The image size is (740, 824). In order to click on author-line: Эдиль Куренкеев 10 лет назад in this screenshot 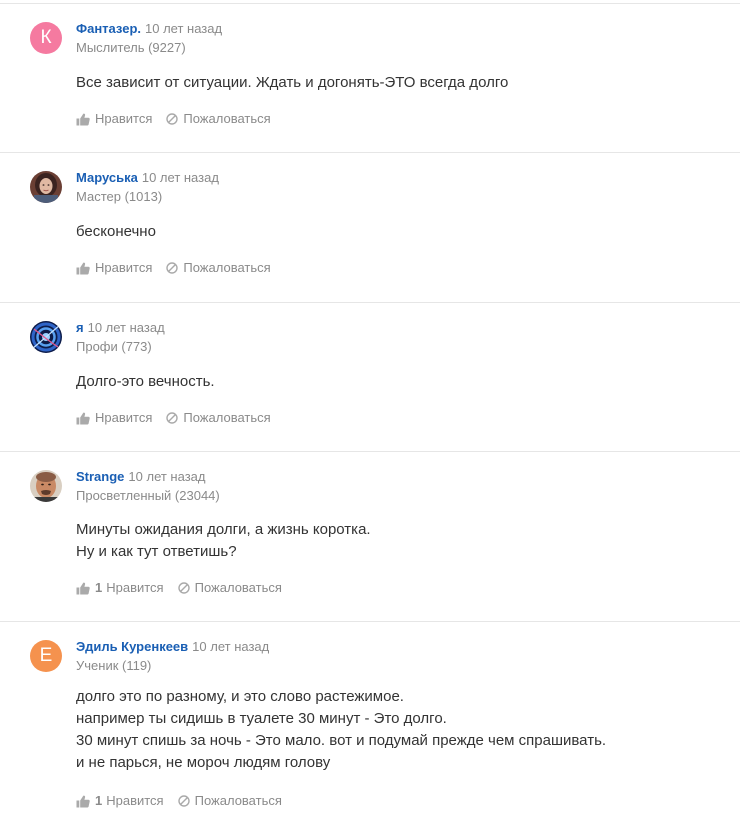, I will do `click(398, 647)`.